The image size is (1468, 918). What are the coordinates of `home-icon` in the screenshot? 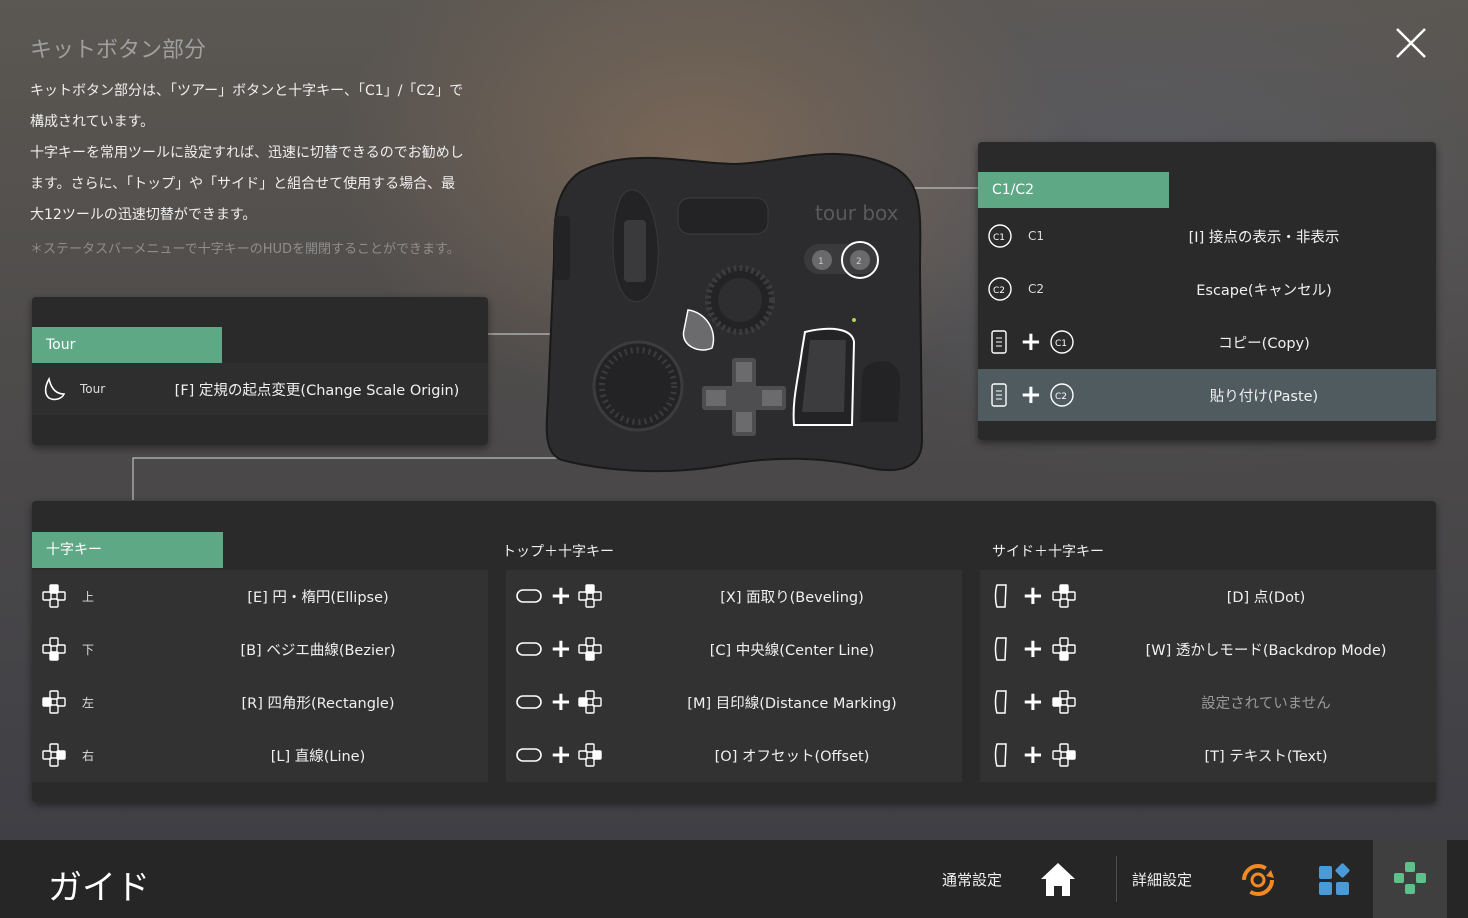 It's located at (1058, 879).